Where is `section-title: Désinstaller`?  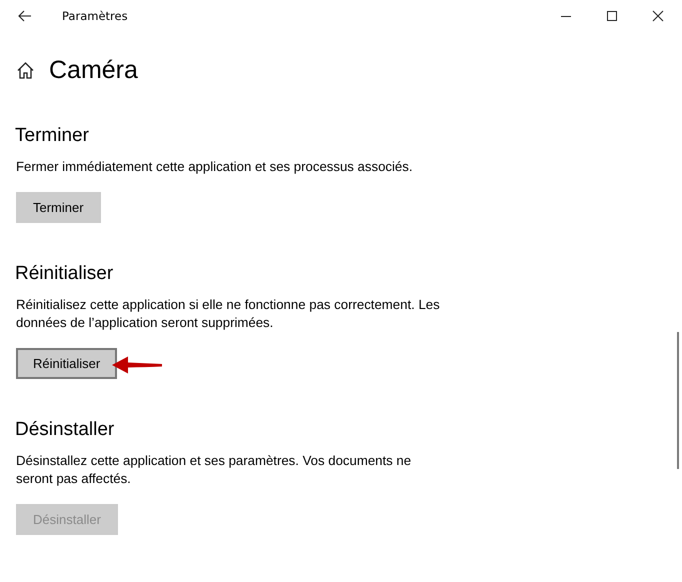
section-title: Désinstaller is located at coordinates (65, 430).